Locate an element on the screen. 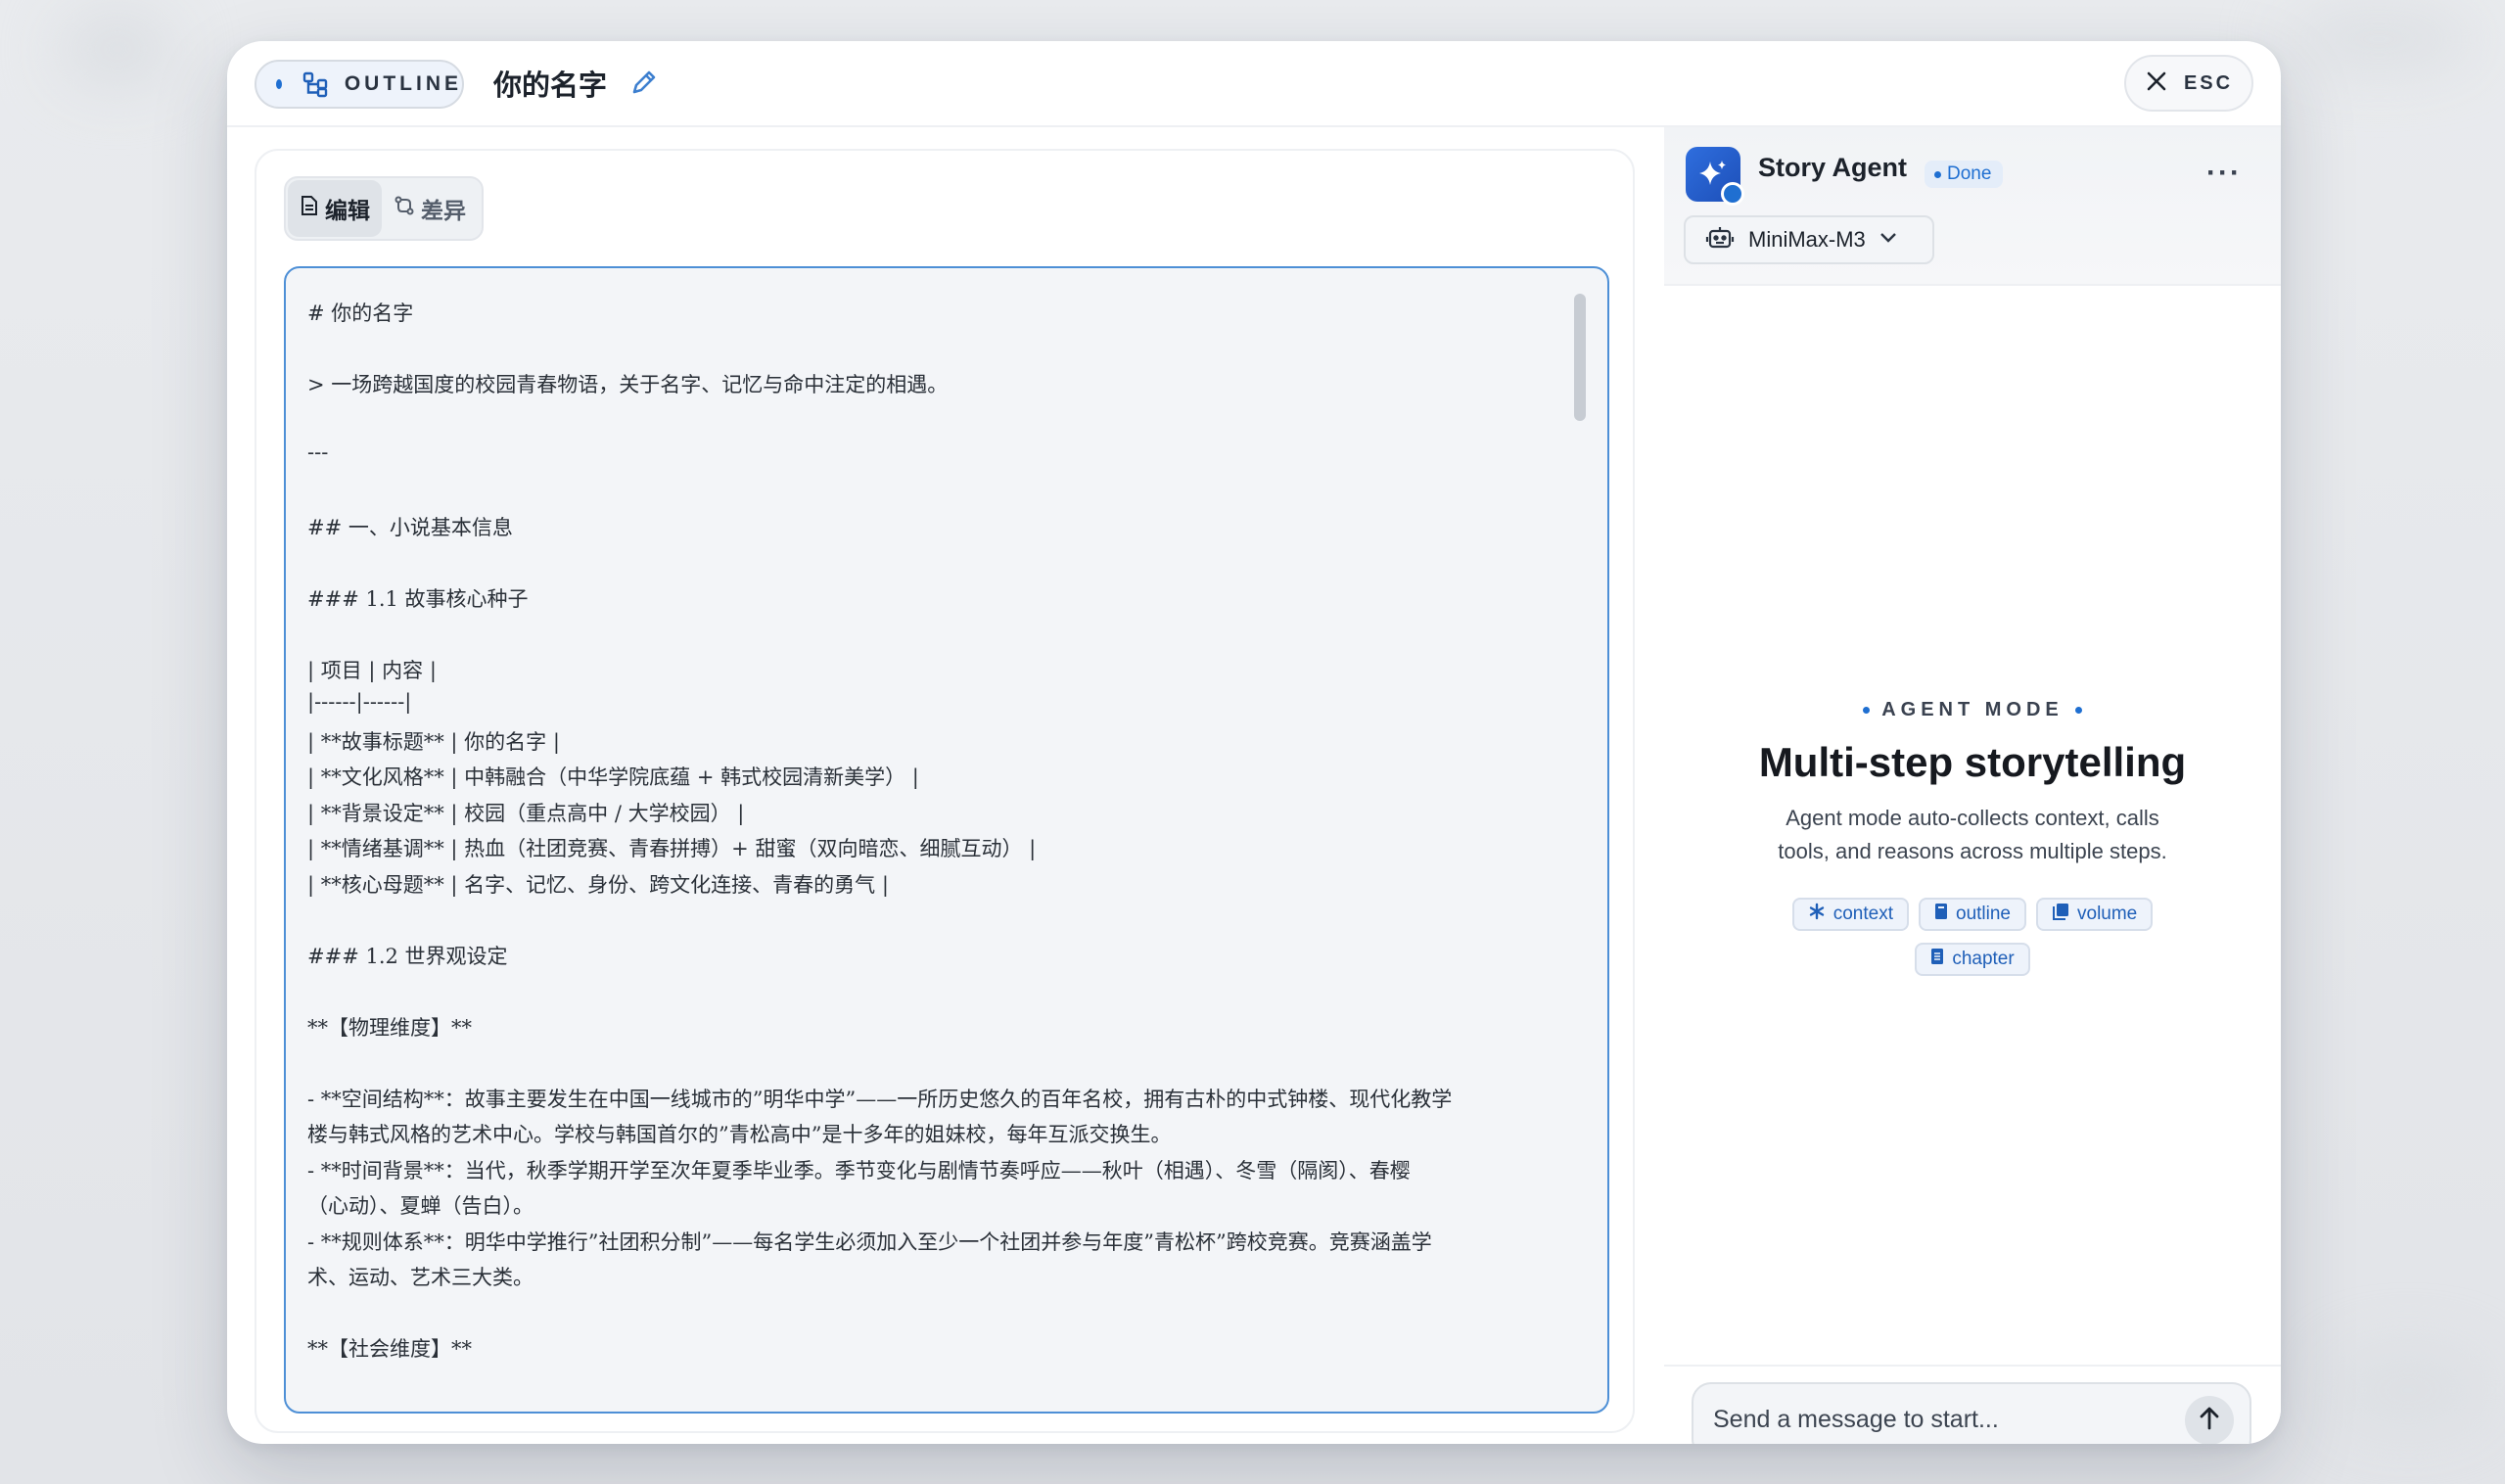  tree-structure-icon is located at coordinates (315, 84).